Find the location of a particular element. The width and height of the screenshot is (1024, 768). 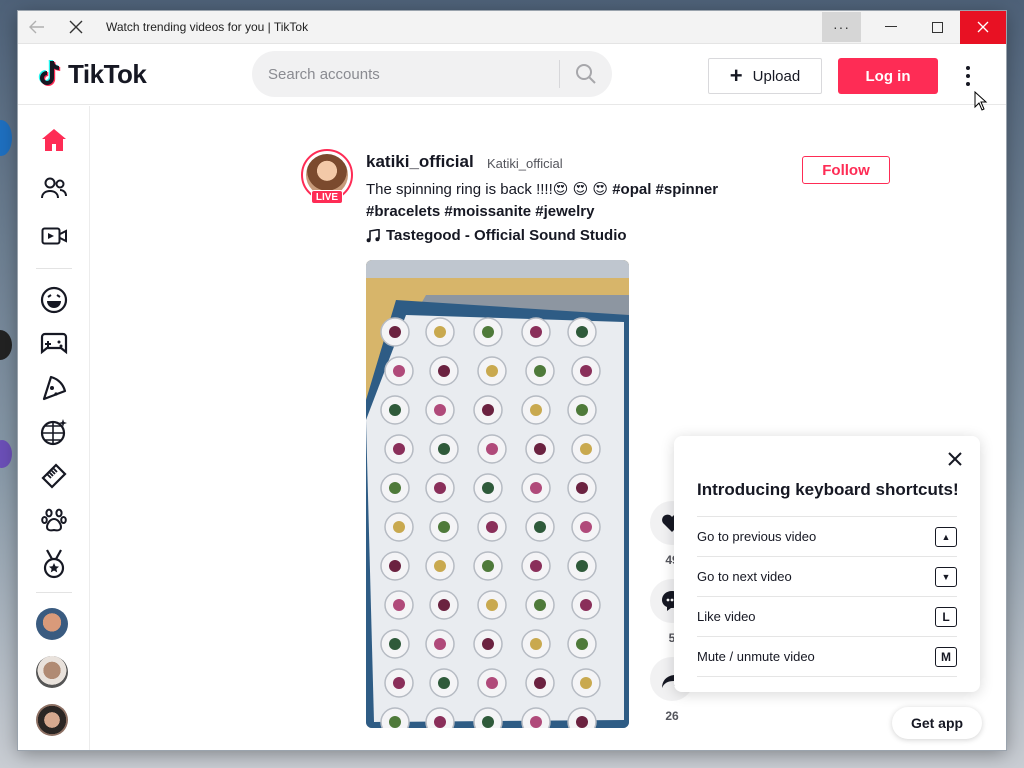

search-icon is located at coordinates (586, 74).